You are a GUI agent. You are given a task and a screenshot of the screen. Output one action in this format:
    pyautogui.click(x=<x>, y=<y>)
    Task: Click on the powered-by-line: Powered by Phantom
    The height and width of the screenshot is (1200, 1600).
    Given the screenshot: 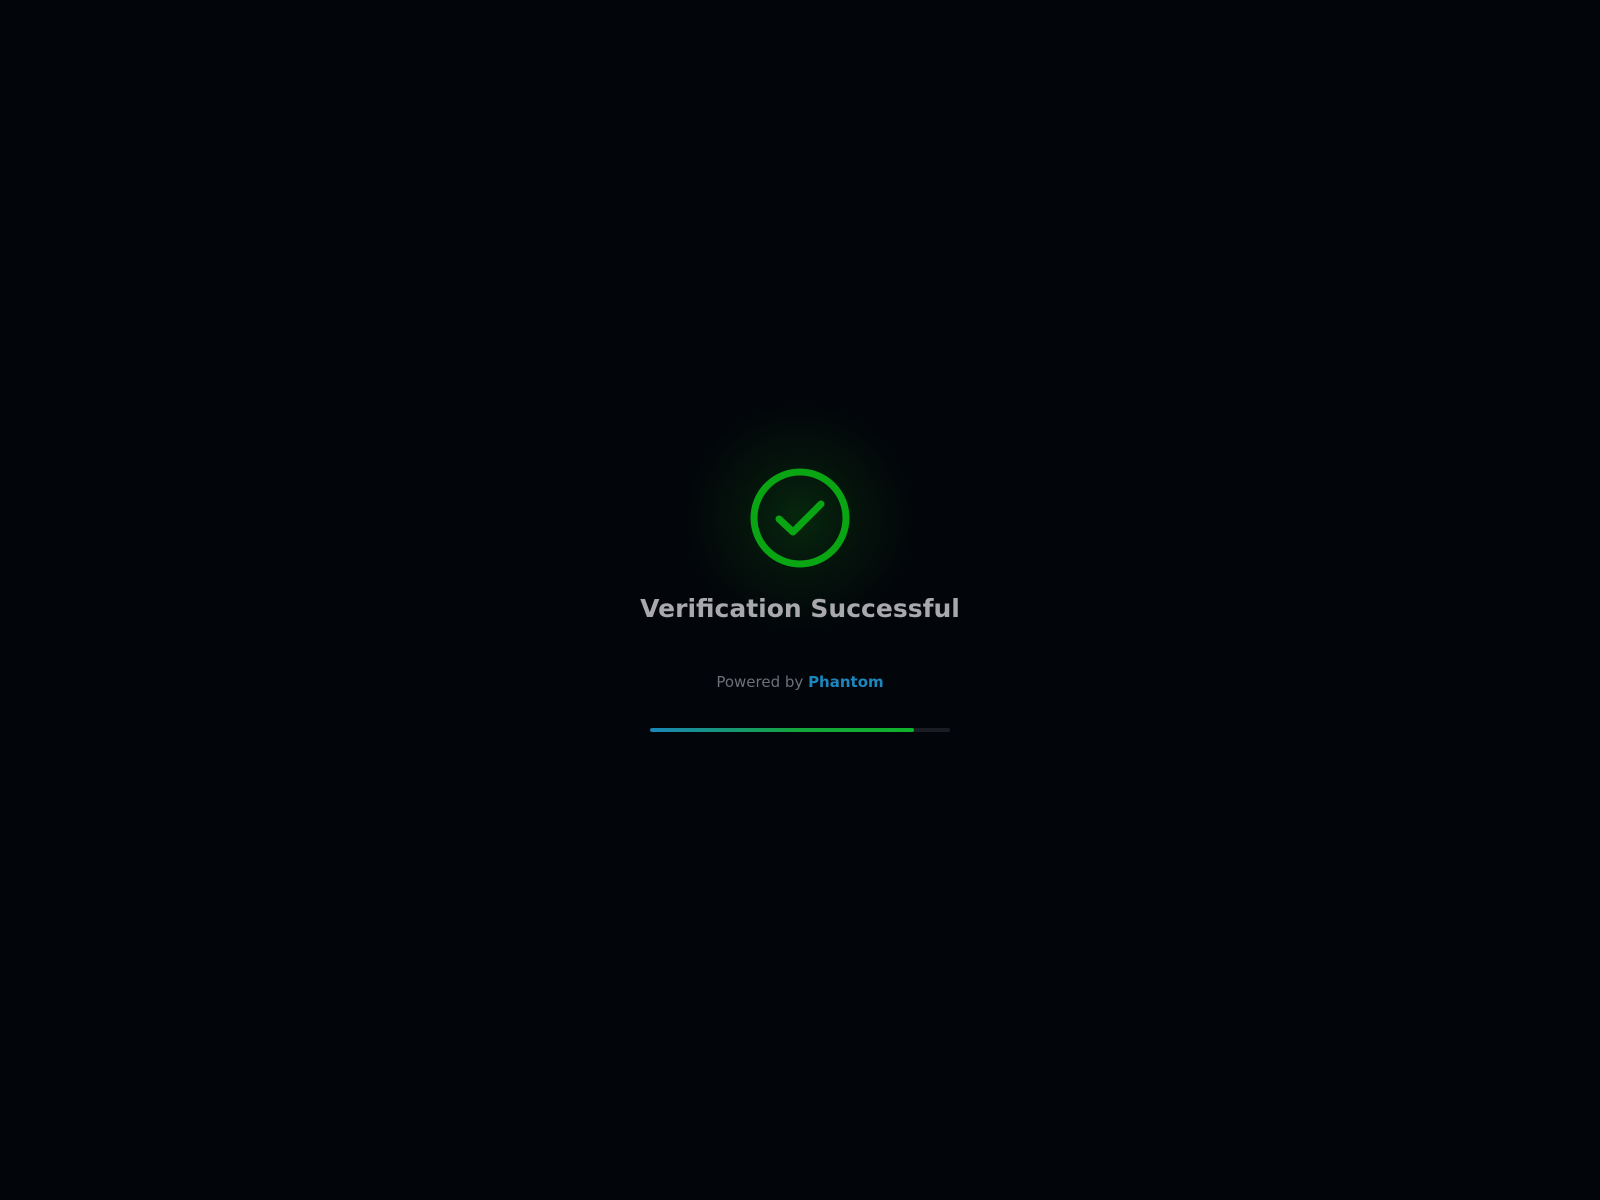 What is the action you would take?
    pyautogui.click(x=800, y=682)
    